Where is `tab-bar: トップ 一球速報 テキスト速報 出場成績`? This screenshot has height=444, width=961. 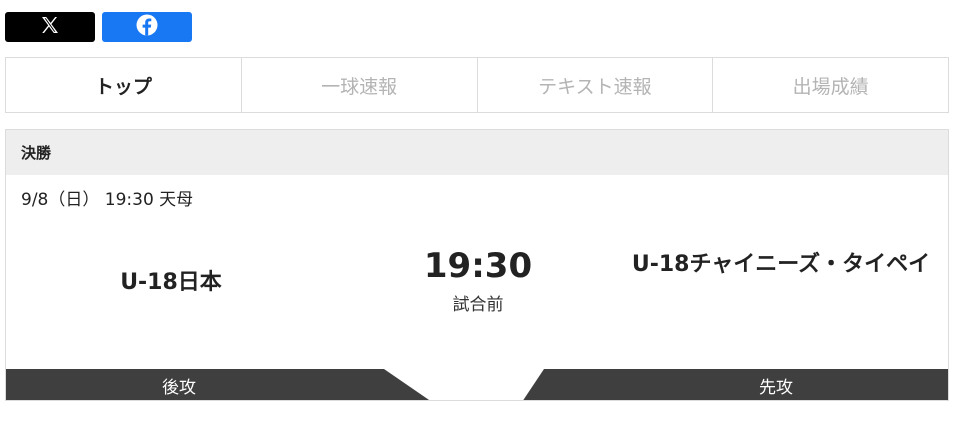 tab-bar: トップ 一球速報 テキスト速報 出場成績 is located at coordinates (477, 85).